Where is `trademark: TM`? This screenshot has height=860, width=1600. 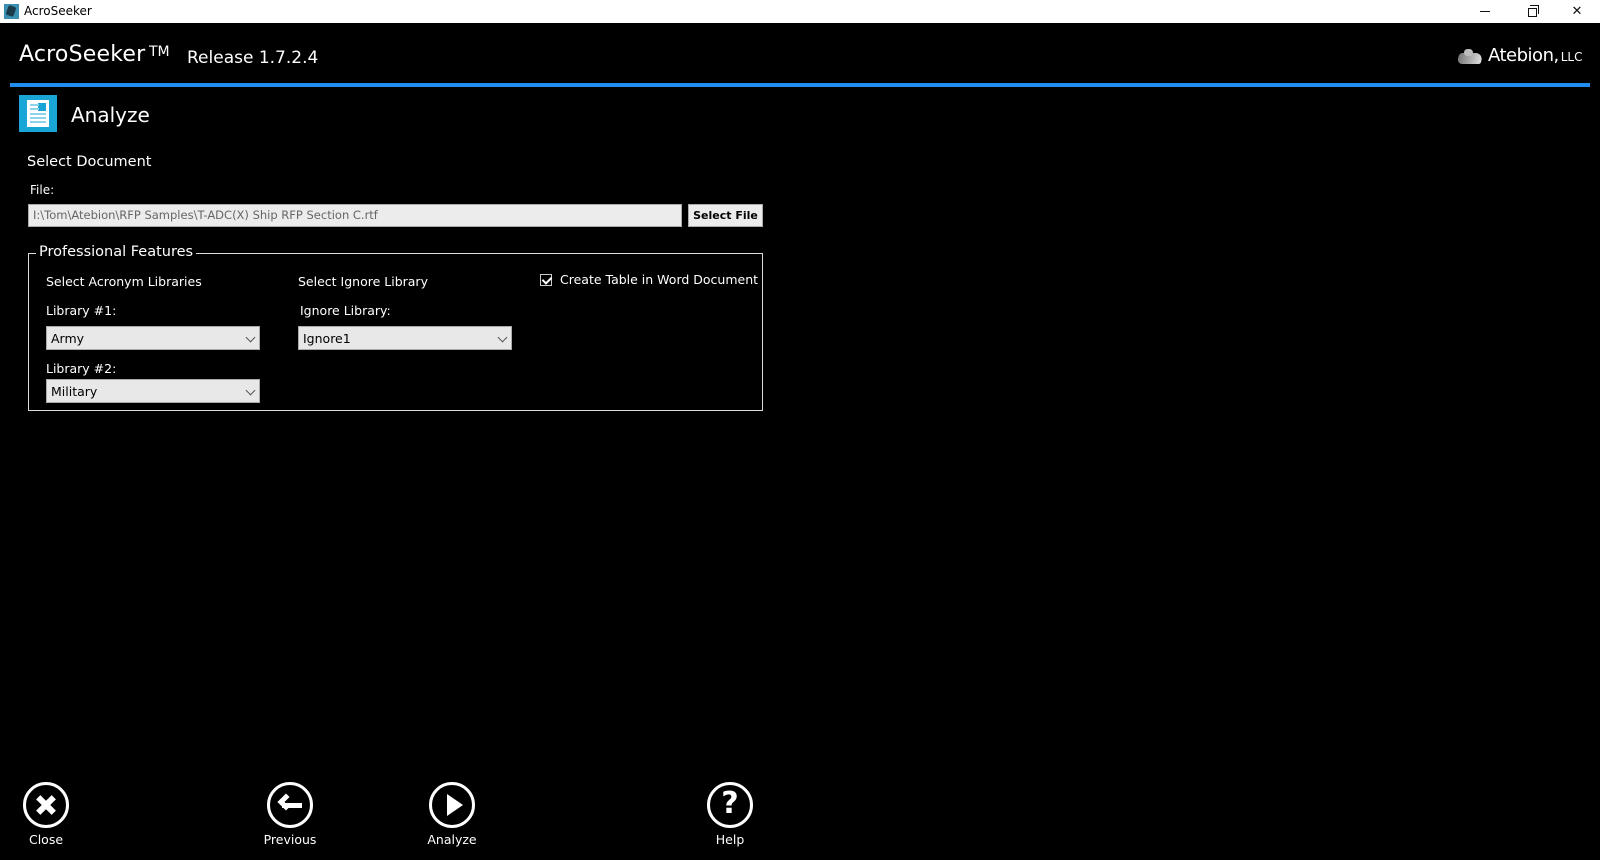
trademark: TM is located at coordinates (159, 52).